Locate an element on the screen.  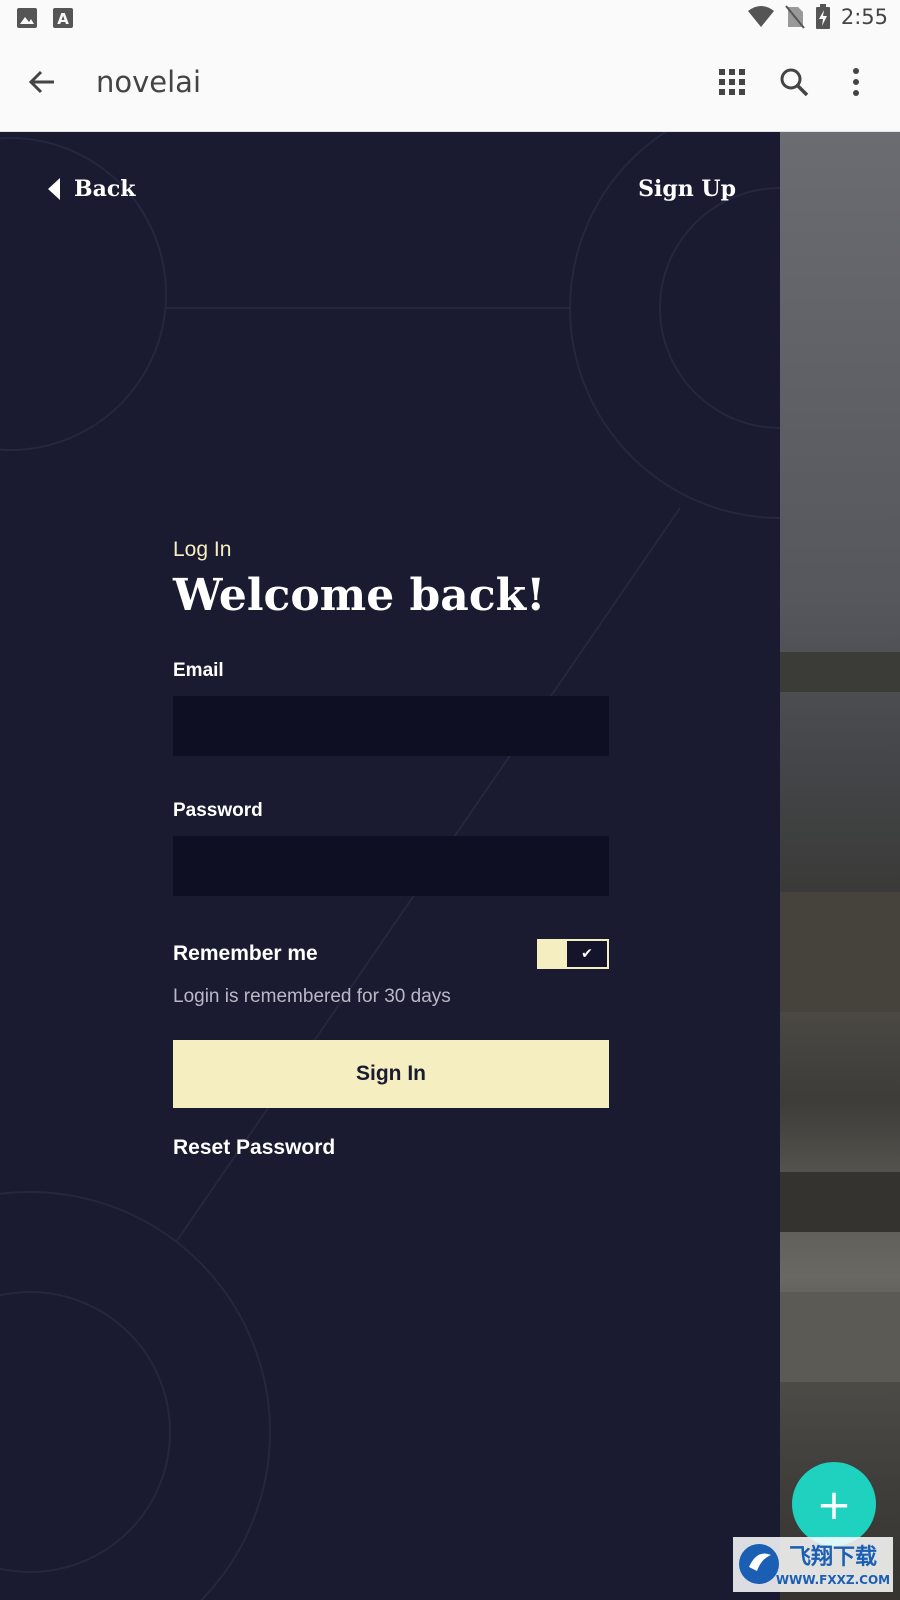
signup-link: Sign Up is located at coordinates (687, 189).